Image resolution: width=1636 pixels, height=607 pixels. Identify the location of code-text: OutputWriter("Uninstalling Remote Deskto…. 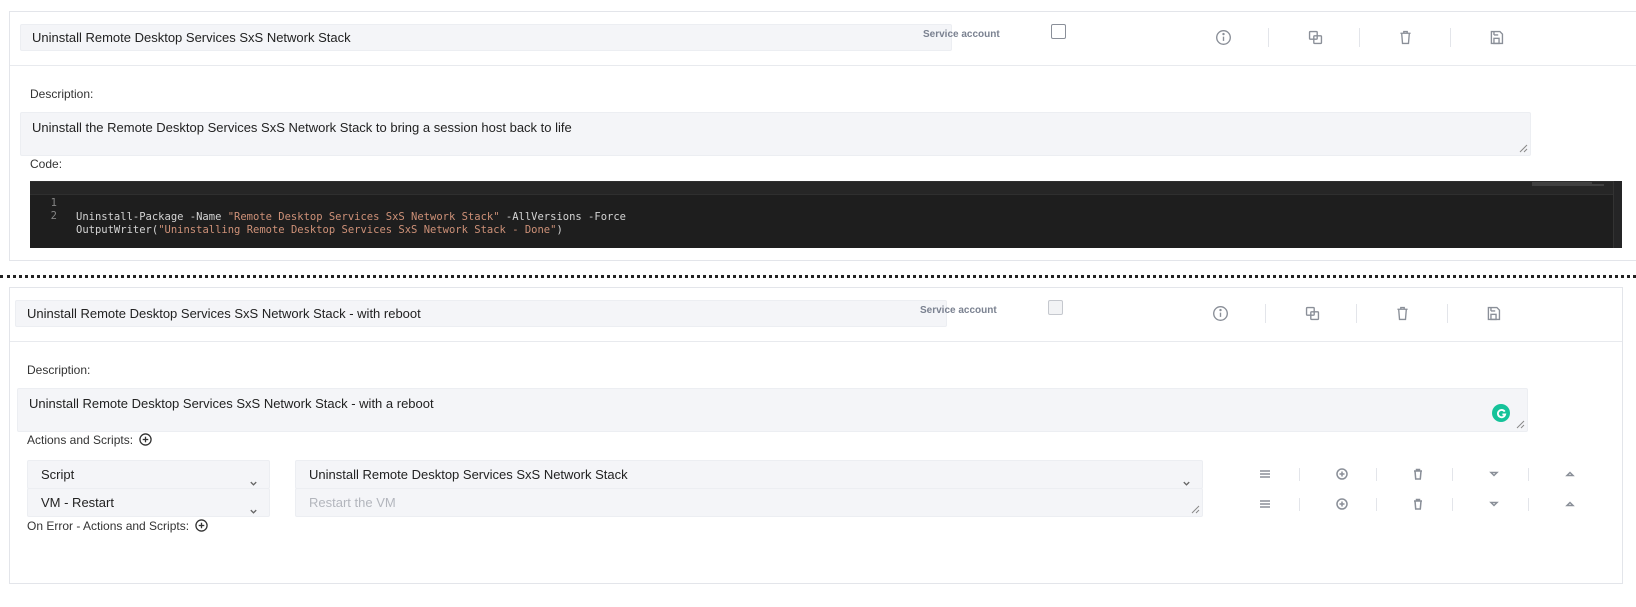
(319, 230).